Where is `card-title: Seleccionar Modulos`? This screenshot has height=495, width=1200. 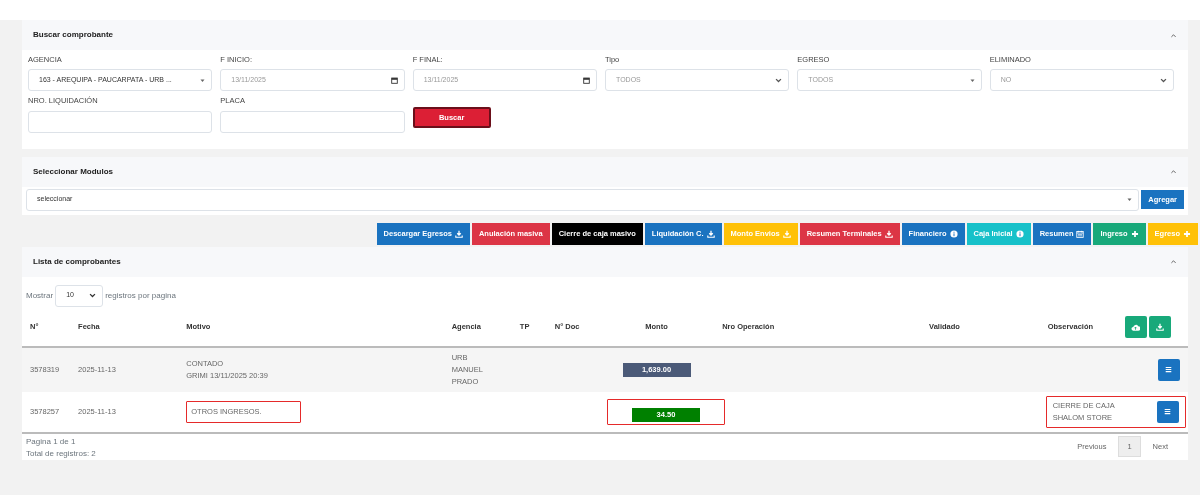 card-title: Seleccionar Modulos is located at coordinates (73, 171).